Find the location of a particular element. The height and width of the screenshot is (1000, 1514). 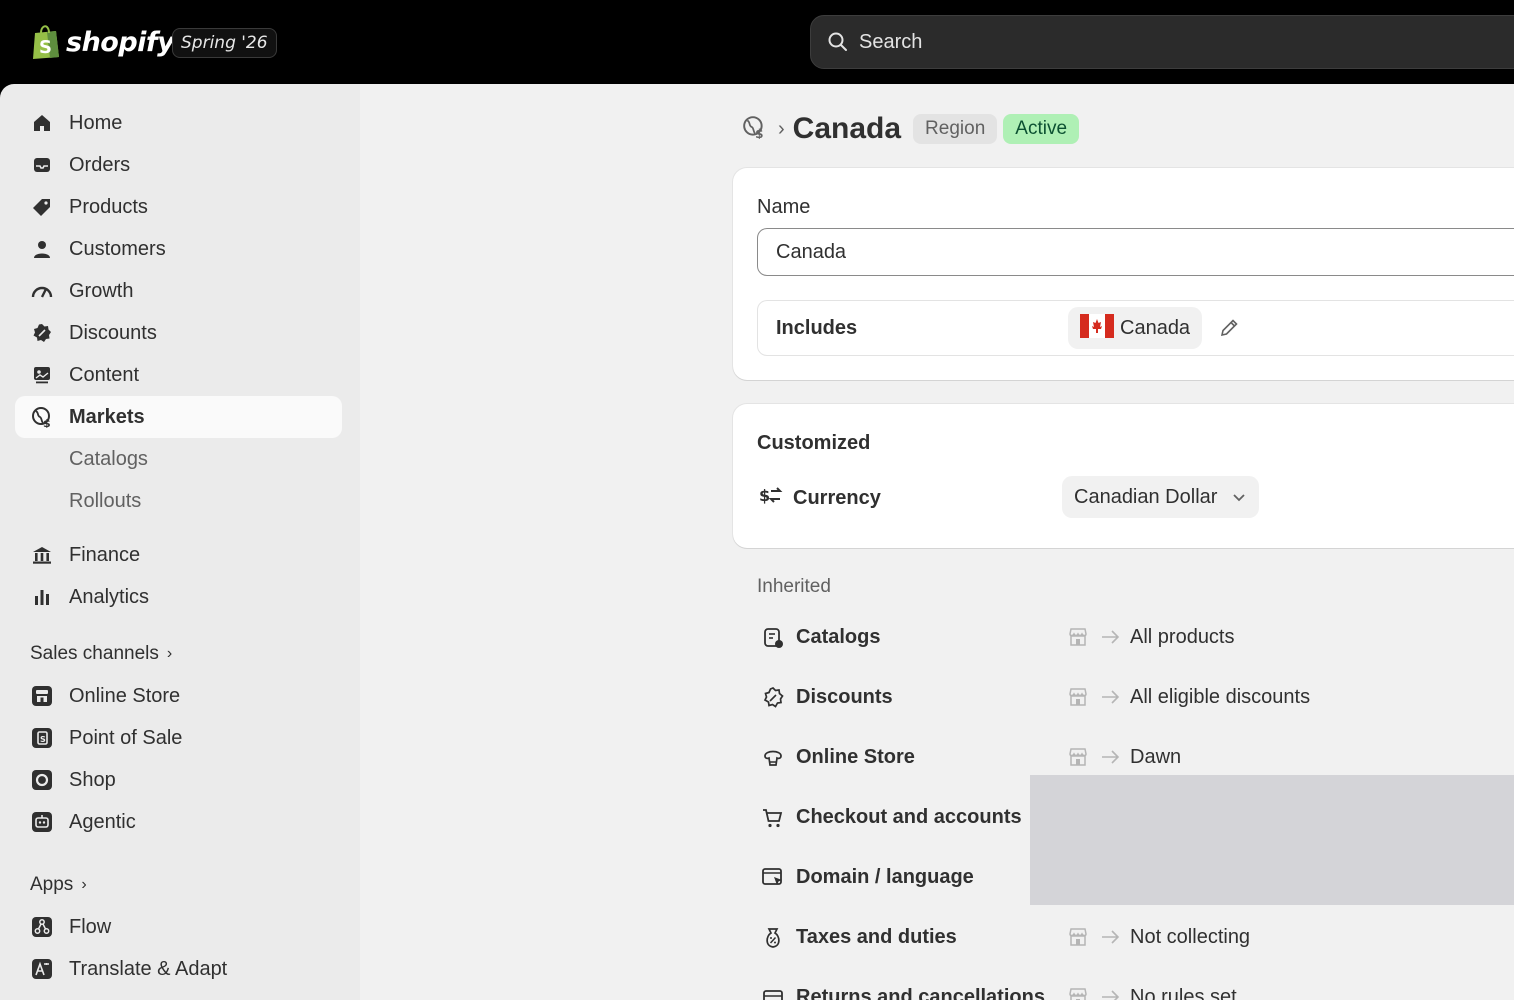

sidebar-item-flow: Flow is located at coordinates (178, 927).